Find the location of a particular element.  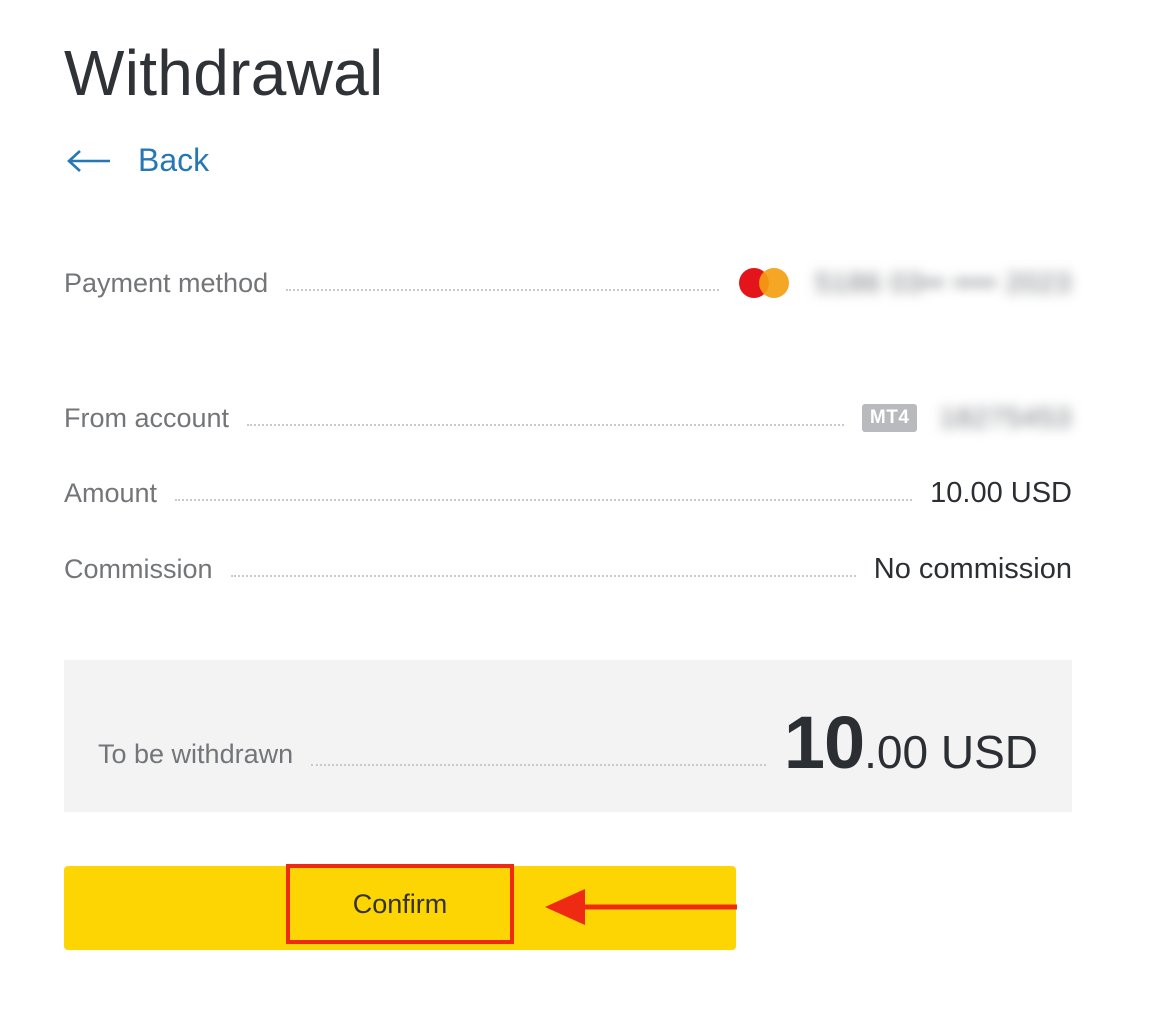

payment-method-value: 5186 03•• •••• 2023 is located at coordinates (904, 283).